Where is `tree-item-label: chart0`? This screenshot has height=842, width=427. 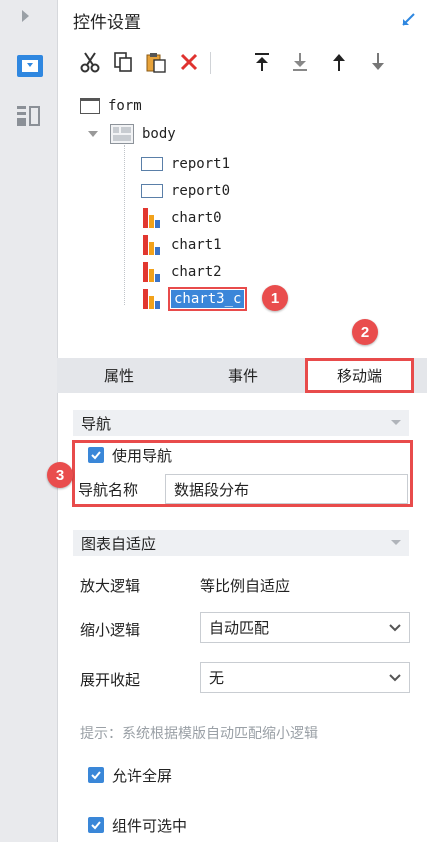
tree-item-label: chart0 is located at coordinates (196, 218).